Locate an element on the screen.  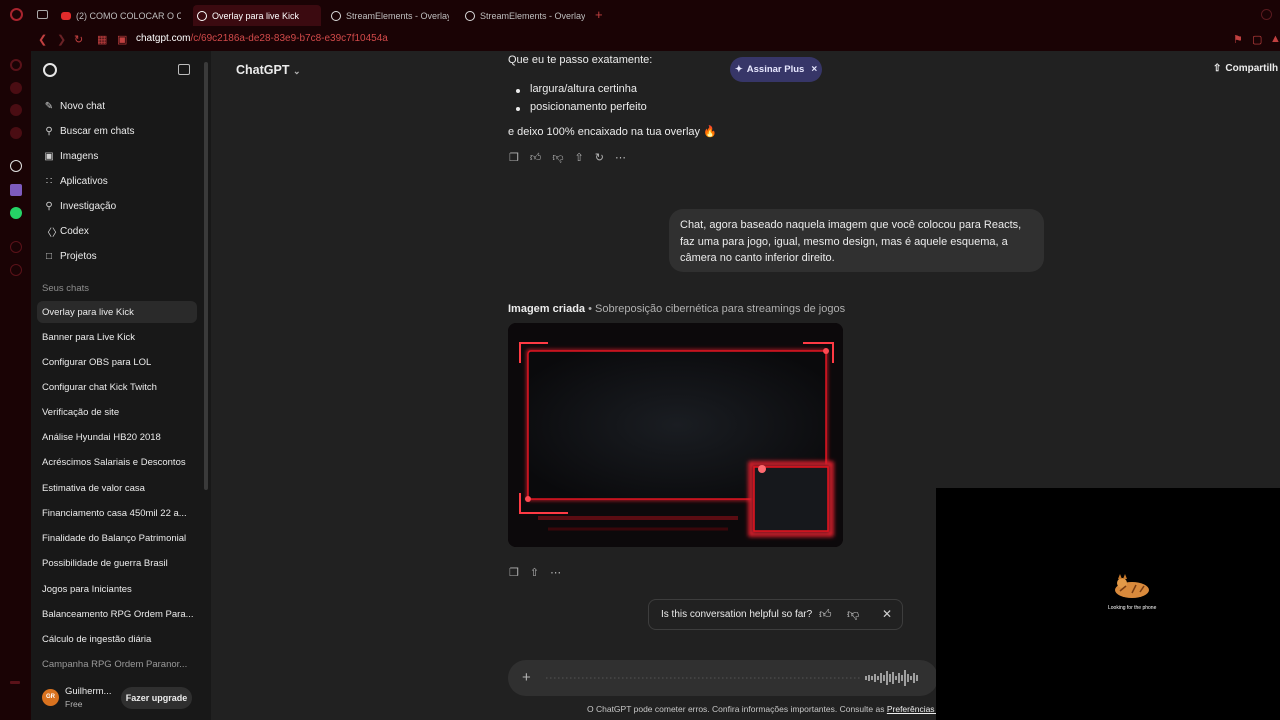
assistant-text: e deixo 100% encaixado na tua overlay 🔥 is located at coordinates (612, 132).